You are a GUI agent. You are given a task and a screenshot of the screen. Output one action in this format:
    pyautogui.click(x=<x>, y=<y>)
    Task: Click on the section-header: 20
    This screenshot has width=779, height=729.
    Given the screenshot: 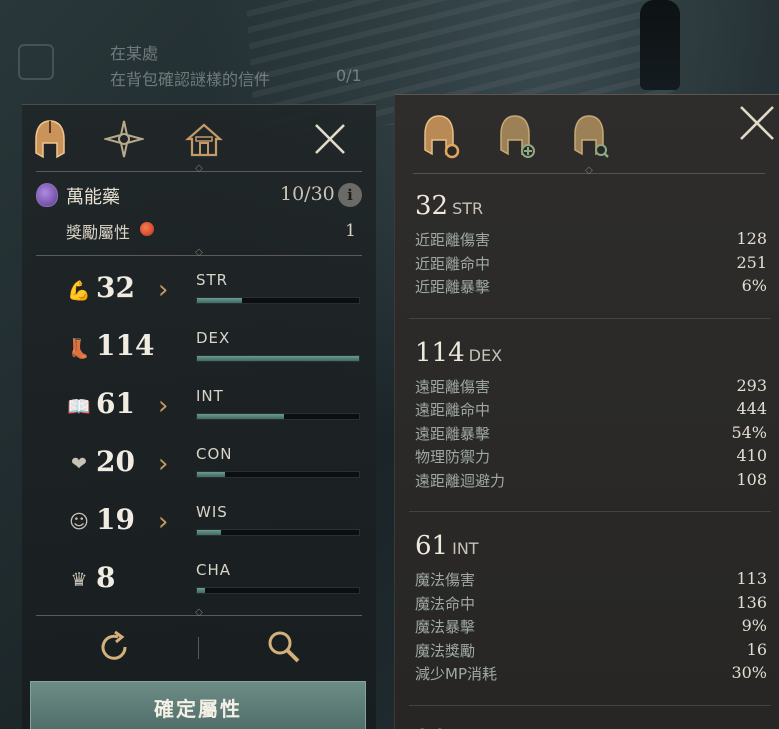 What is the action you would take?
    pyautogui.click(x=433, y=727)
    